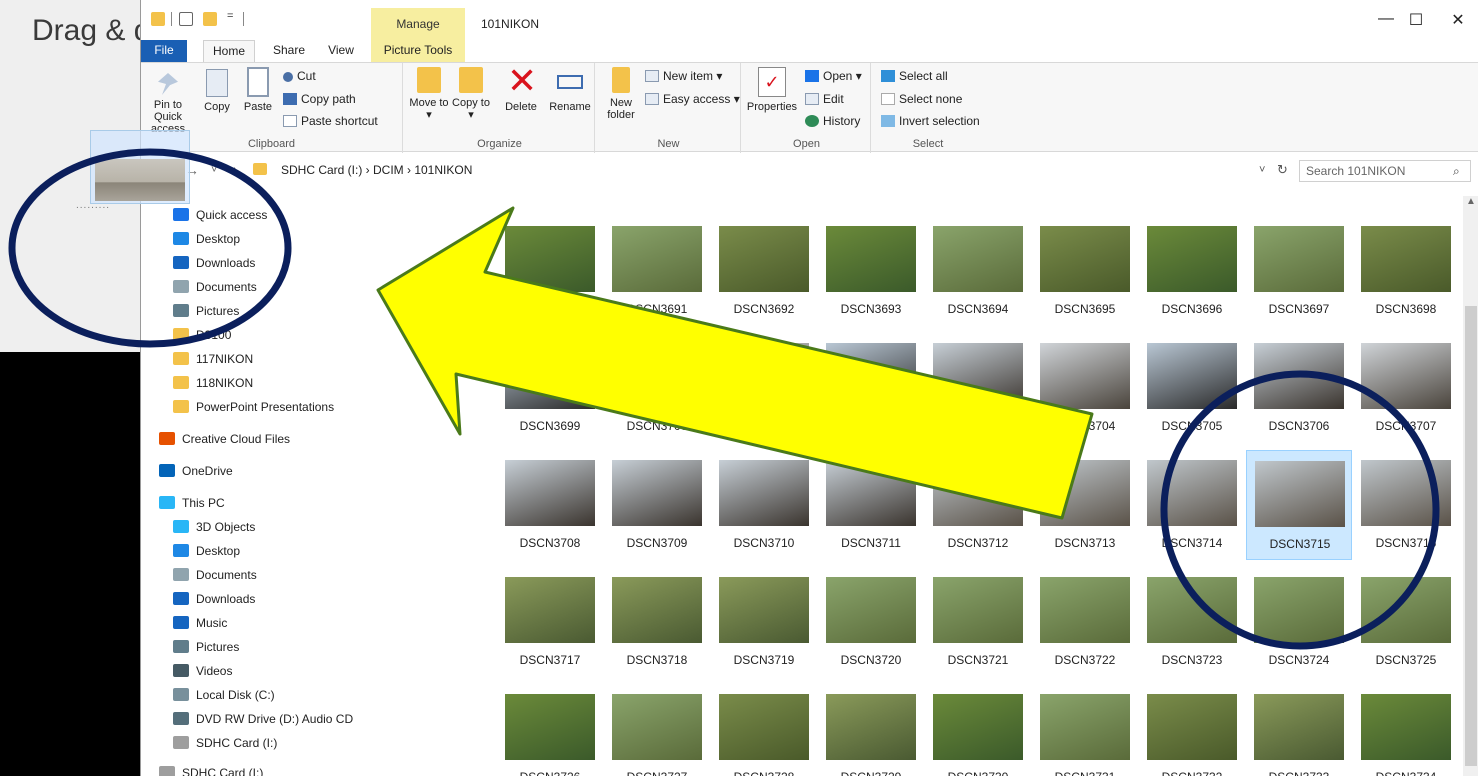  What do you see at coordinates (150, 248) in the screenshot?
I see `highlight-circle-left` at bounding box center [150, 248].